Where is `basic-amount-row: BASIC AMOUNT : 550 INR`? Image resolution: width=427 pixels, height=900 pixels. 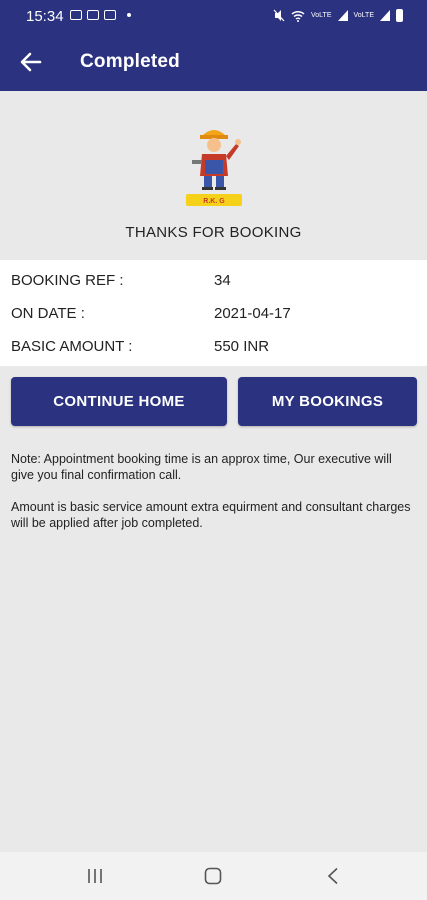
basic-amount-row: BASIC AMOUNT : 550 INR is located at coordinates (213, 342).